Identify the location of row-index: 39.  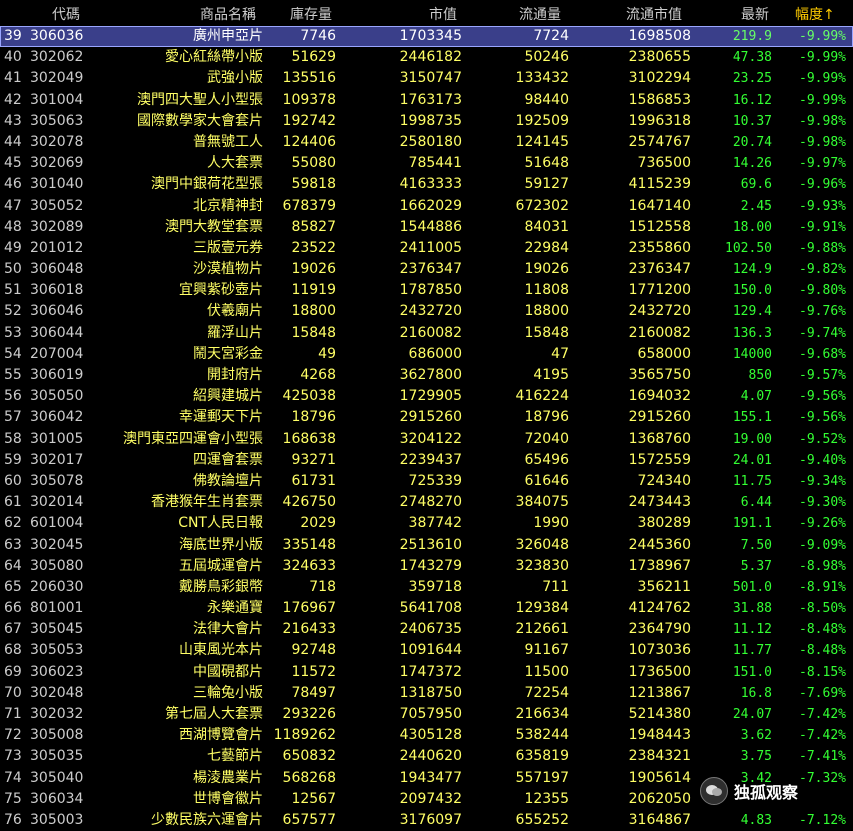
(13, 36).